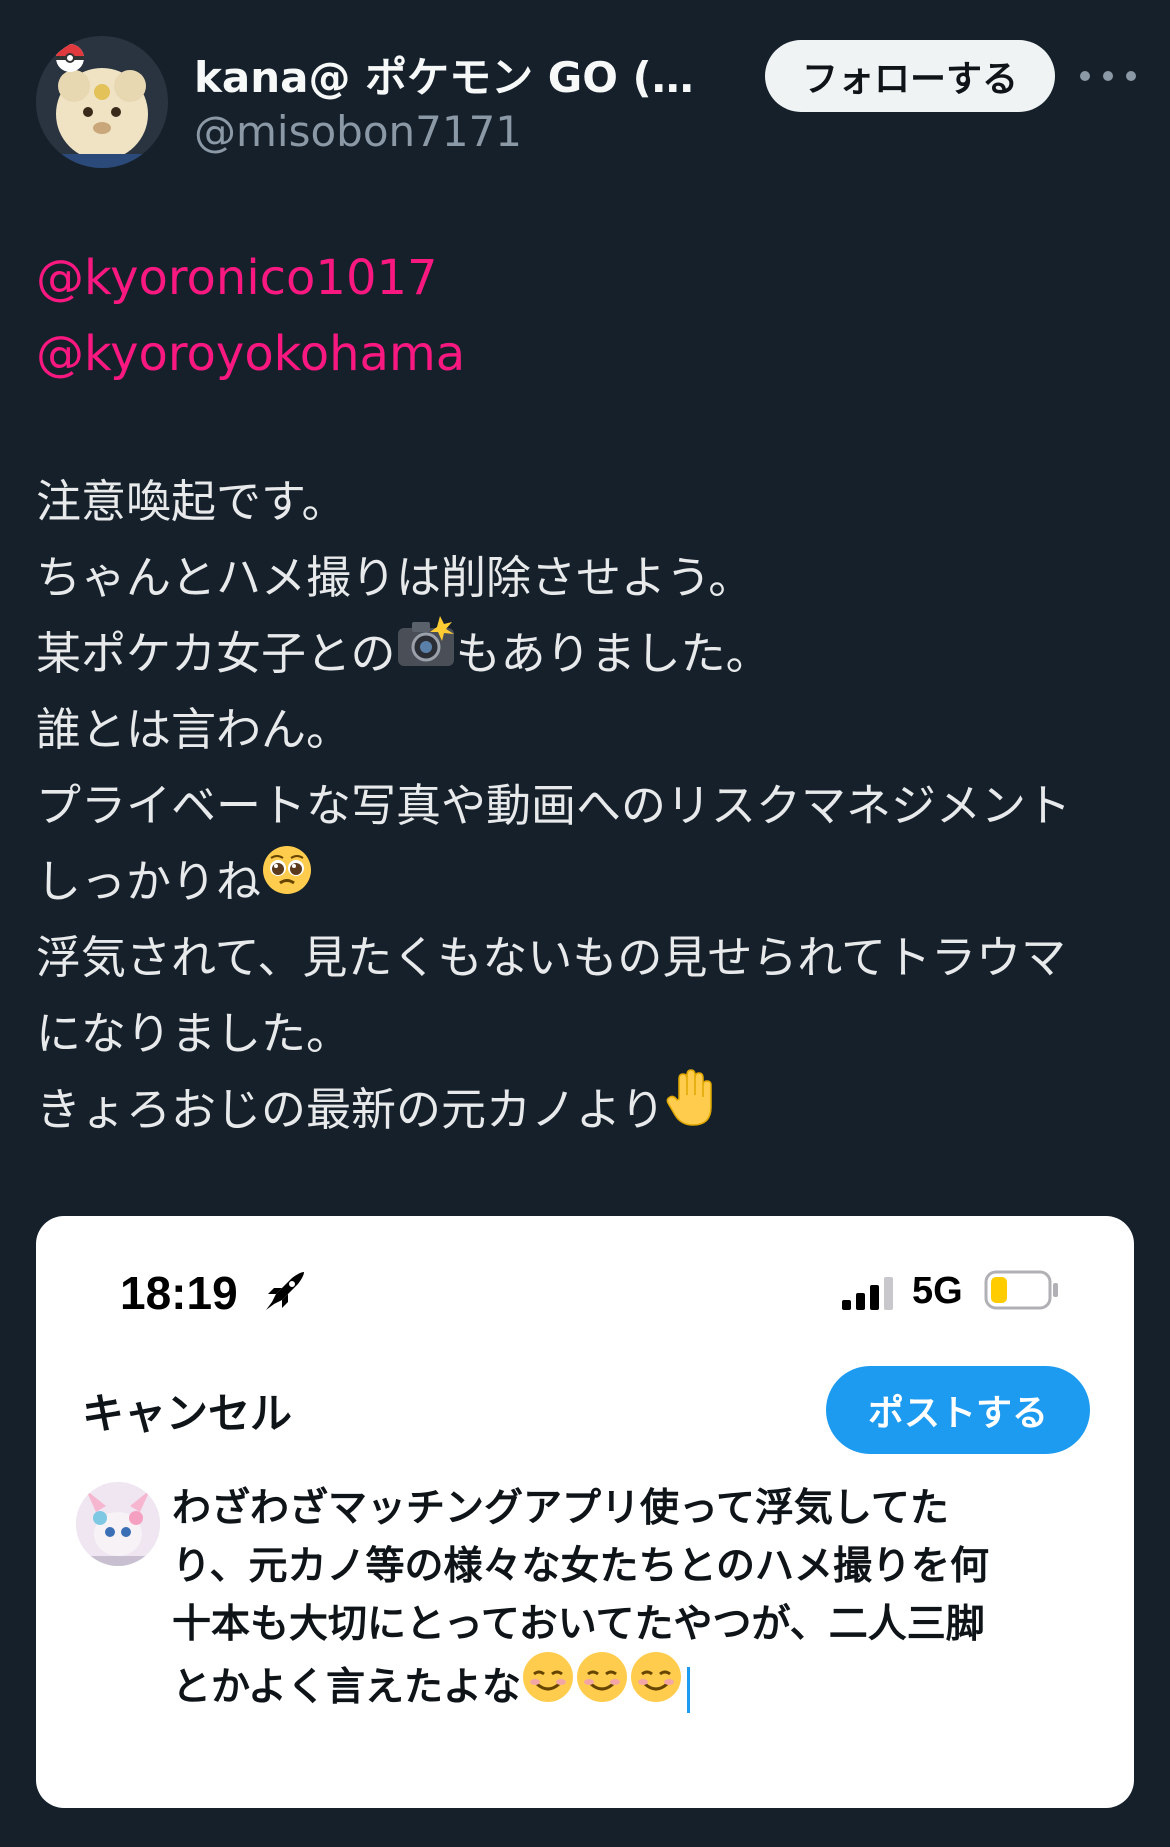  What do you see at coordinates (560, 1508) in the screenshot?
I see `compose-line: わざわざマッチングアプリ使って浮気してた` at bounding box center [560, 1508].